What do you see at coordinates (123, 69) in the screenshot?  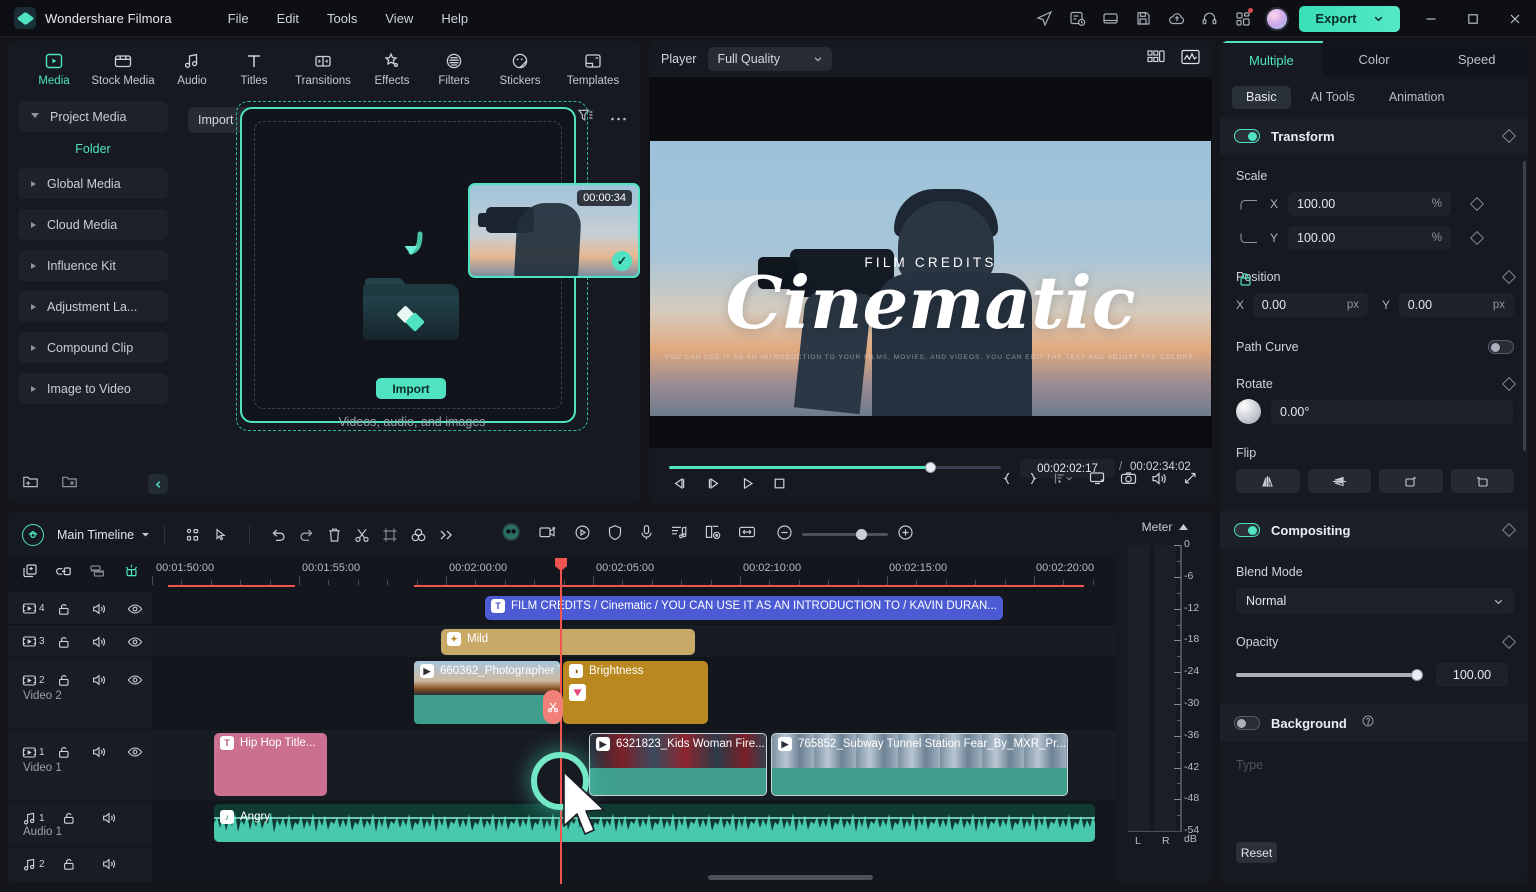 I see `category-stock-media: Stock Media` at bounding box center [123, 69].